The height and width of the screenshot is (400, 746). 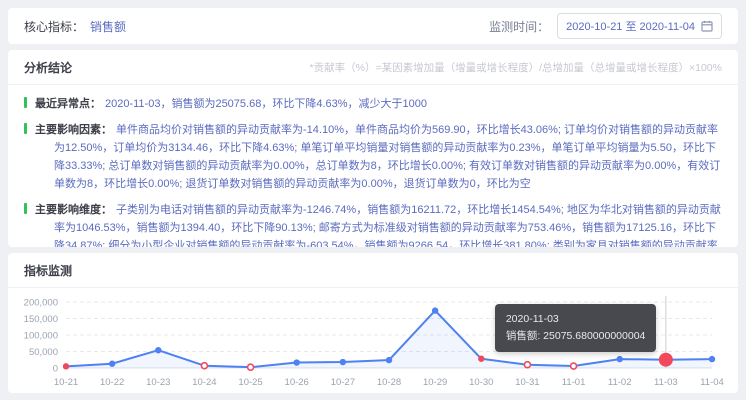 What do you see at coordinates (527, 382) in the screenshot?
I see `svg-text: 10-31` at bounding box center [527, 382].